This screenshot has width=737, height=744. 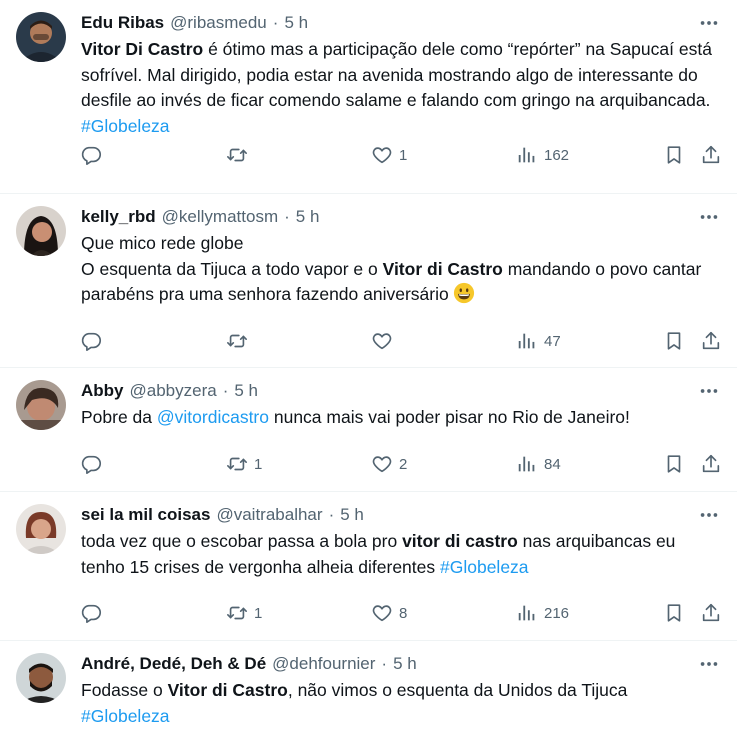 What do you see at coordinates (173, 664) in the screenshot?
I see `author-name: André, Dedé, Deh & Dé` at bounding box center [173, 664].